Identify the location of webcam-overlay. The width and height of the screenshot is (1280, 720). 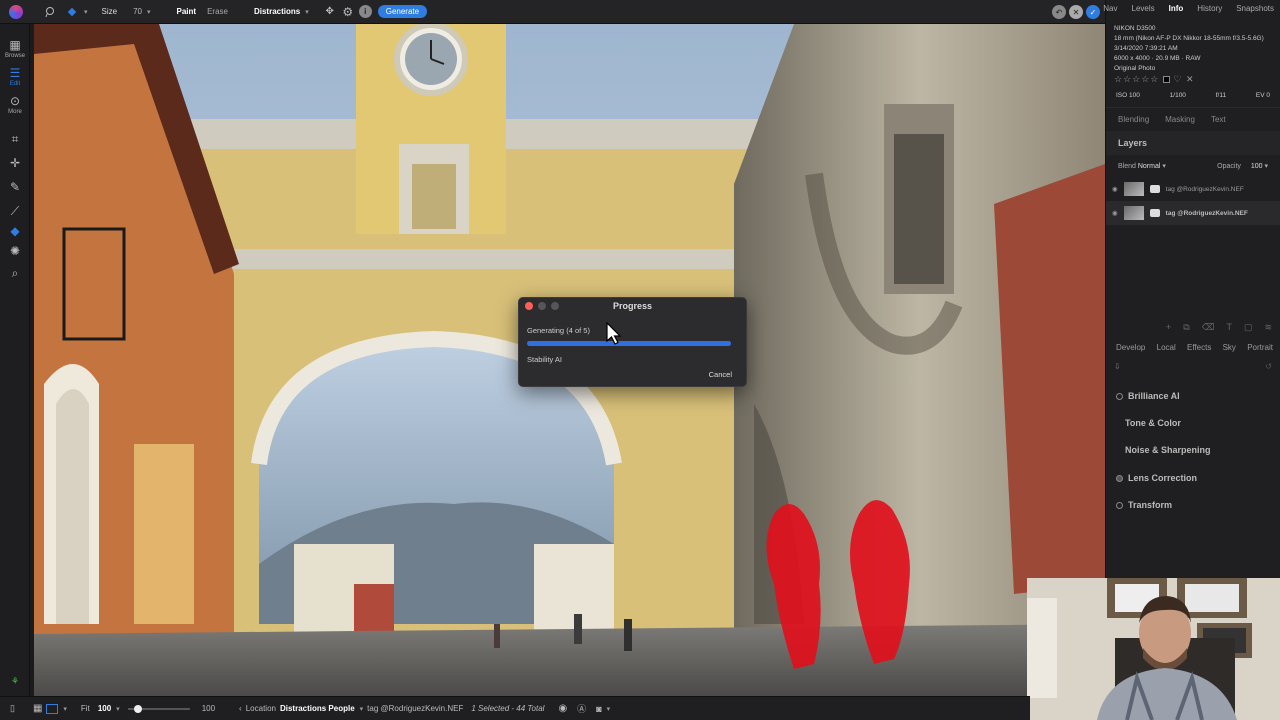
(1153, 649).